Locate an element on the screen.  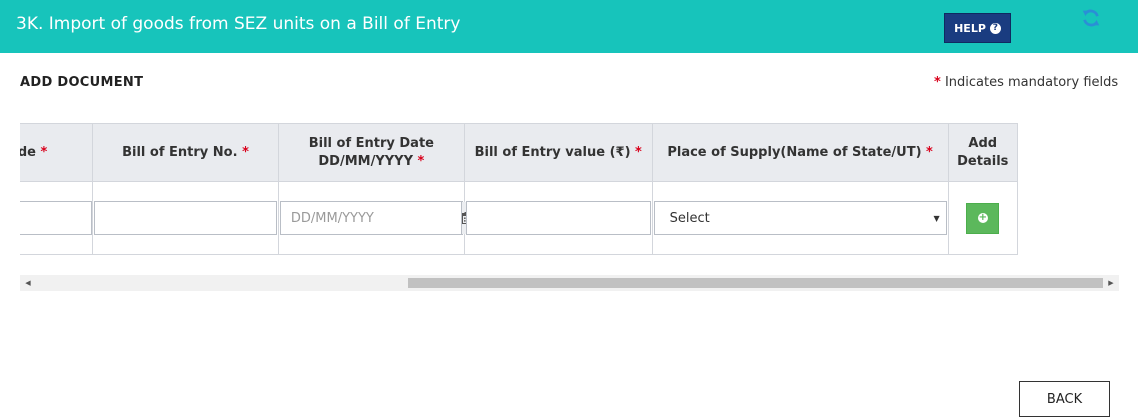
cell-port-code is located at coordinates (57, 218).